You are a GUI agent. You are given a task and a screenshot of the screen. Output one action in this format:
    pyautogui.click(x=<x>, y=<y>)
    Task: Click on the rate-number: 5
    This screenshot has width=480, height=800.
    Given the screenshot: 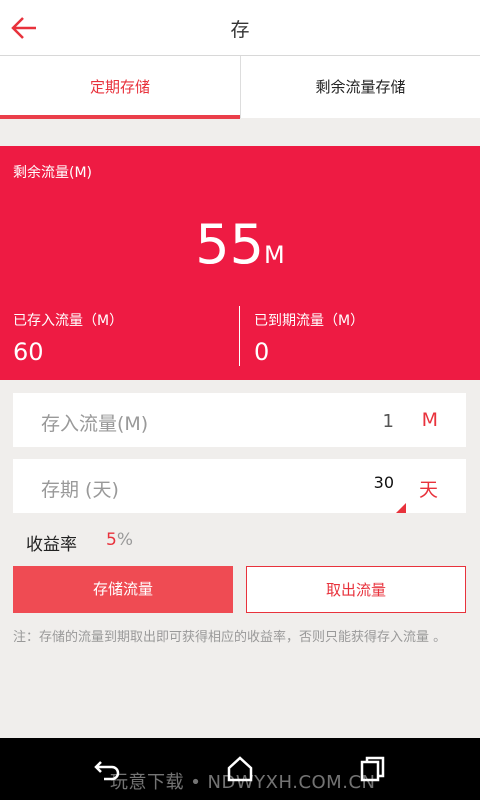 What is the action you would take?
    pyautogui.click(x=111, y=540)
    